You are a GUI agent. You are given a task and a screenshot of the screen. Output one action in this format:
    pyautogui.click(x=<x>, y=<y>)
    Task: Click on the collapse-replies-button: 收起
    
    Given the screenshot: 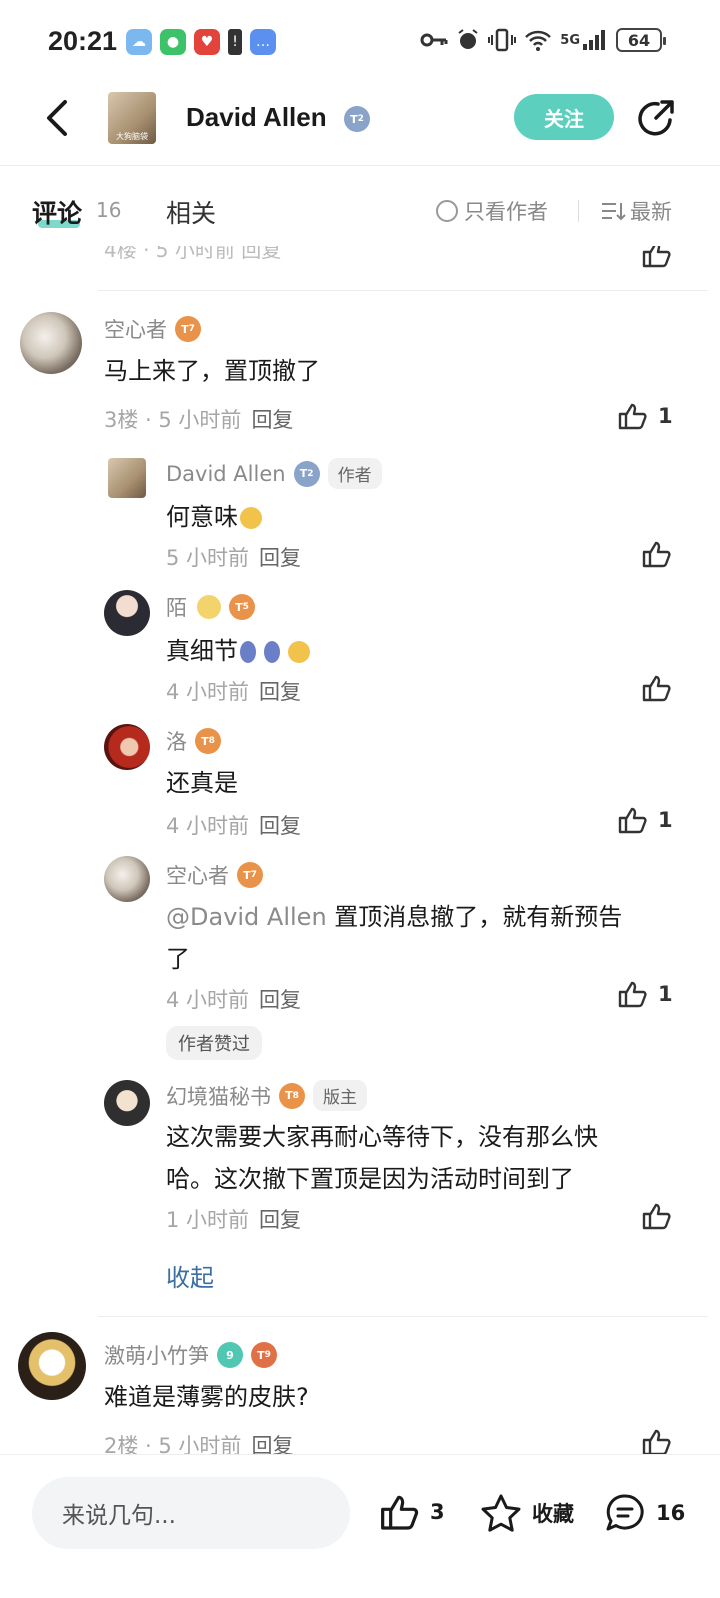 What is the action you would take?
    pyautogui.click(x=190, y=1275)
    